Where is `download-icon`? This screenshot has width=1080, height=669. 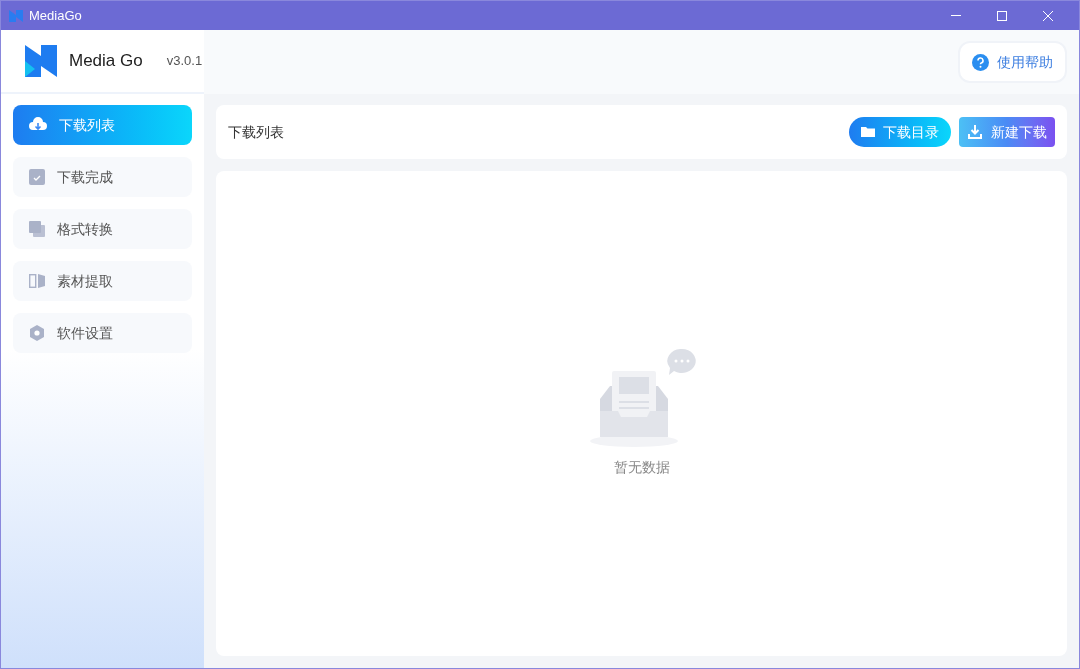
download-icon is located at coordinates (975, 132).